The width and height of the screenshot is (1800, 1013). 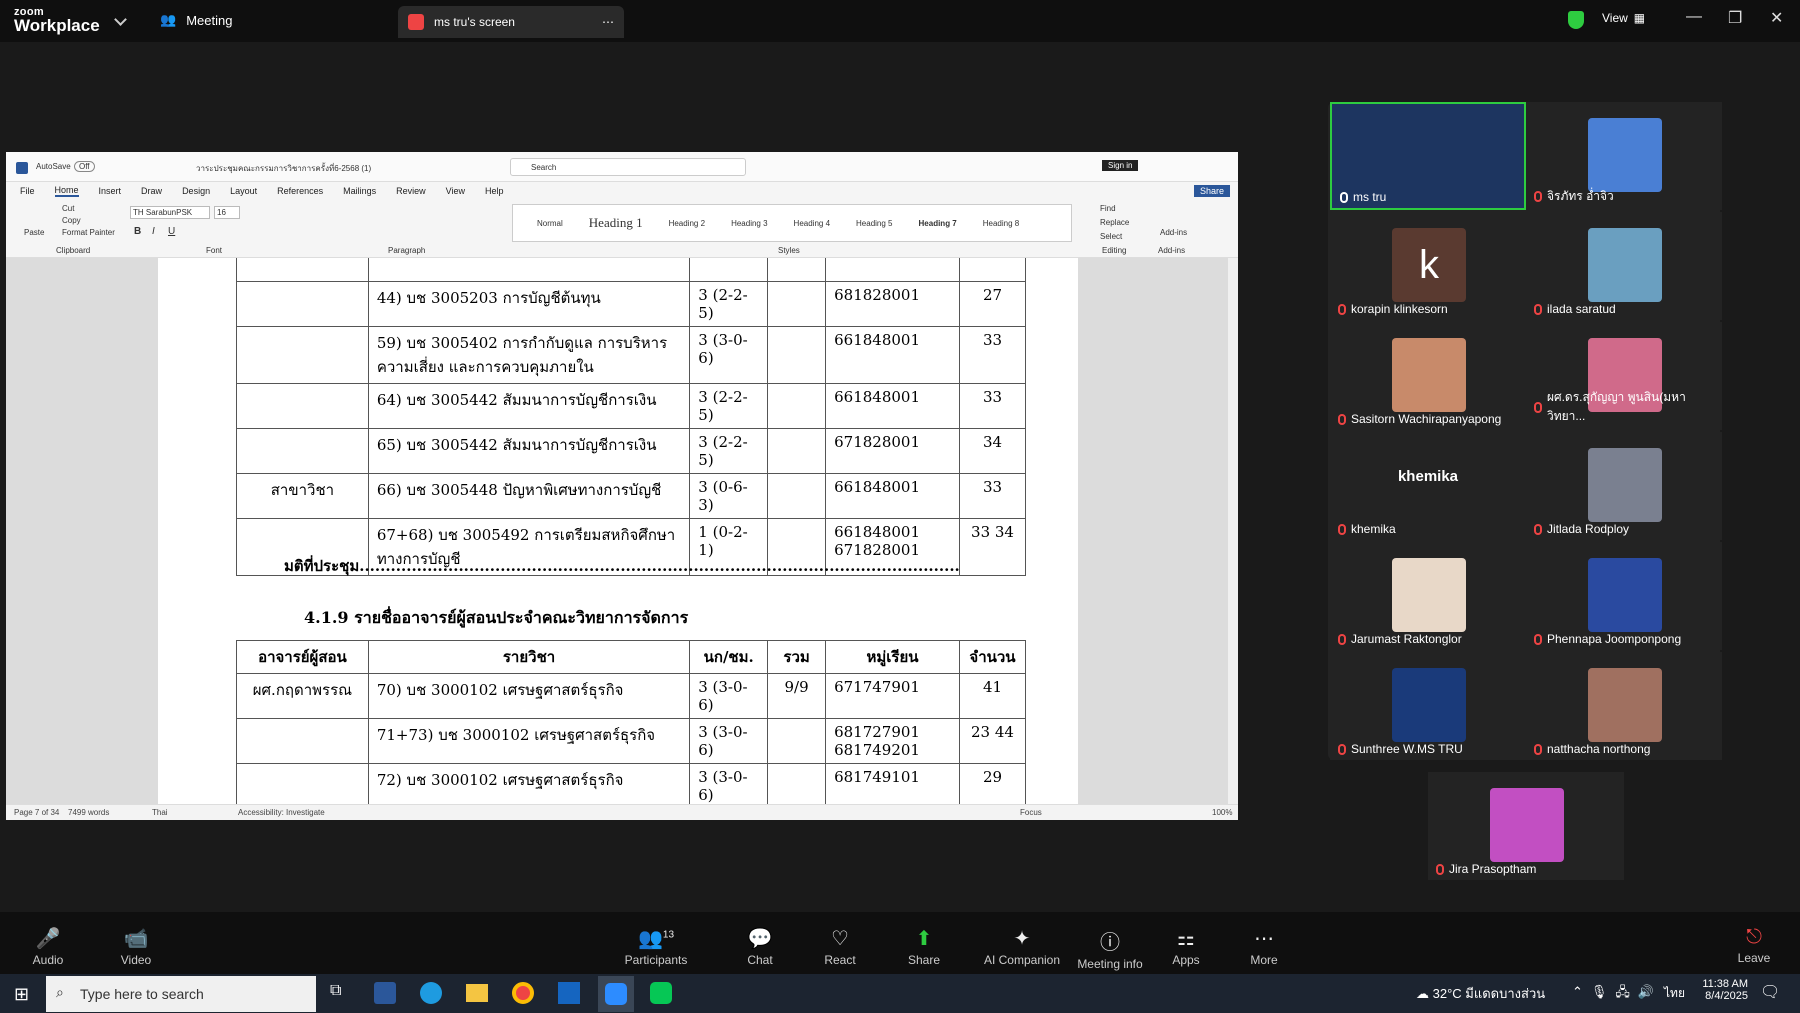 I want to click on participant-tile: จิรภัทร อ่ำจิว, so click(x=1624, y=156).